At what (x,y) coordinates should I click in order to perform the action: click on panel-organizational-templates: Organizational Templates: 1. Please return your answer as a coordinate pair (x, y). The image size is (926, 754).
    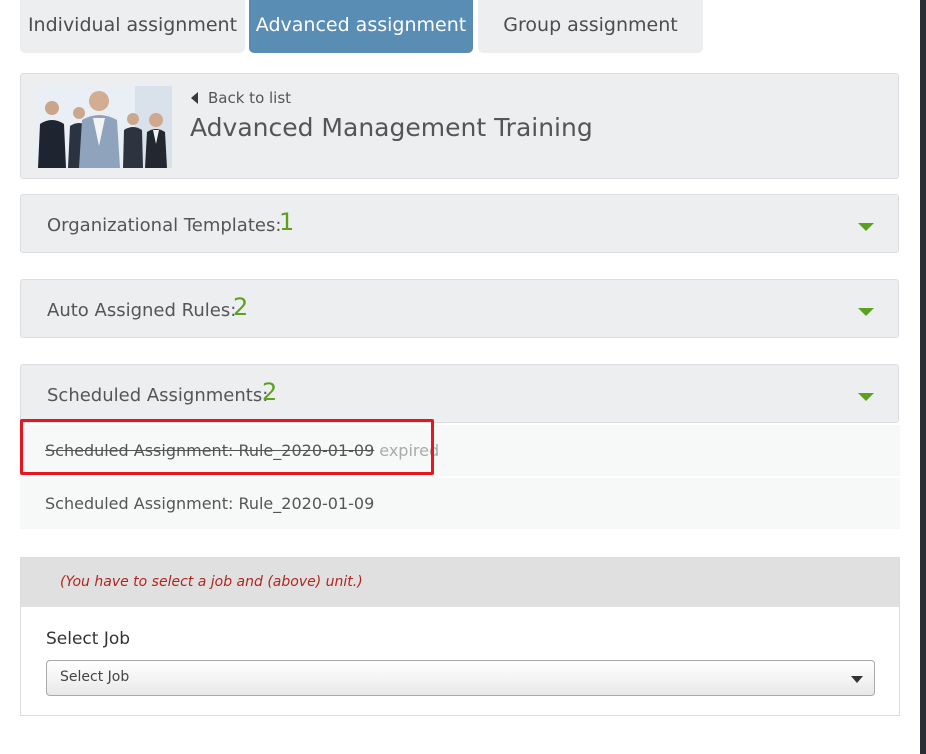
    Looking at the image, I should click on (459, 223).